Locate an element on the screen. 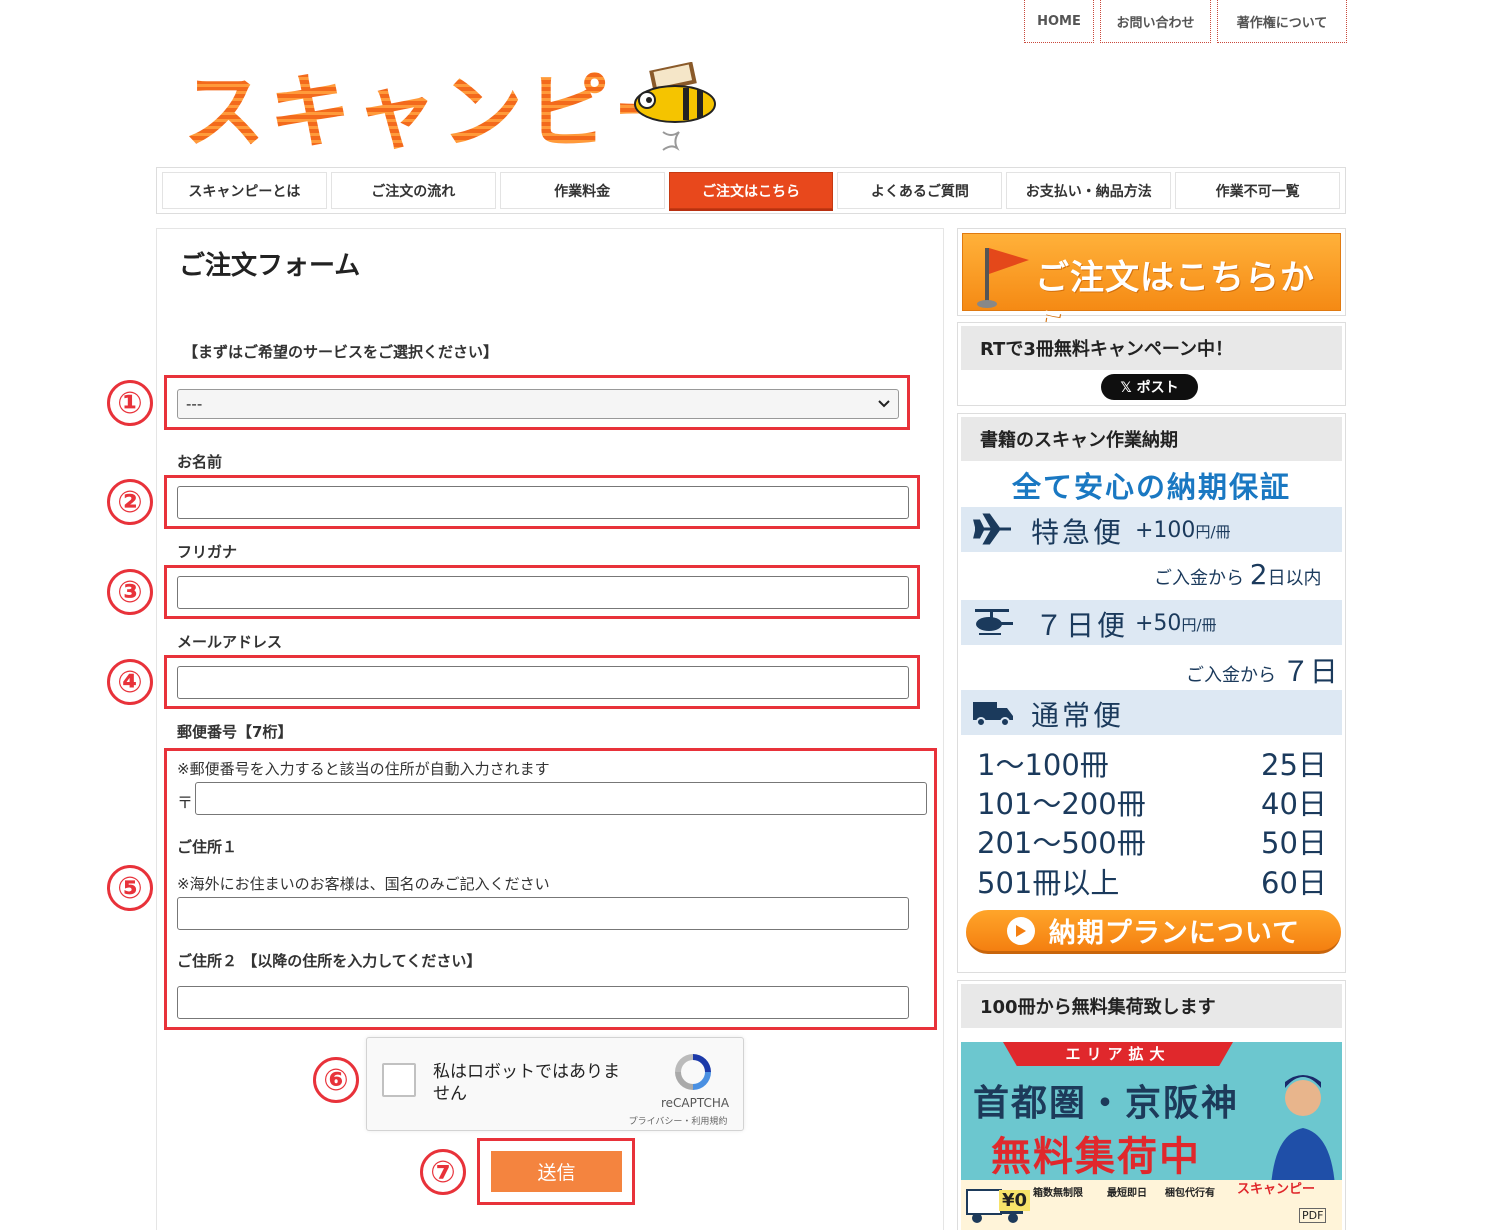  flag-icon is located at coordinates (1003, 278).